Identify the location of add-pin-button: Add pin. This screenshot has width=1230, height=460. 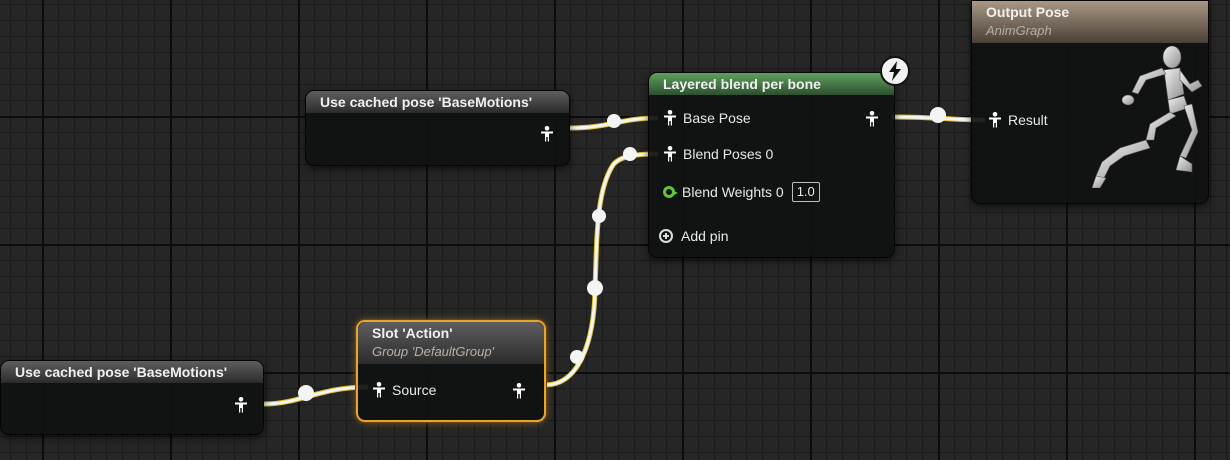
(693, 236).